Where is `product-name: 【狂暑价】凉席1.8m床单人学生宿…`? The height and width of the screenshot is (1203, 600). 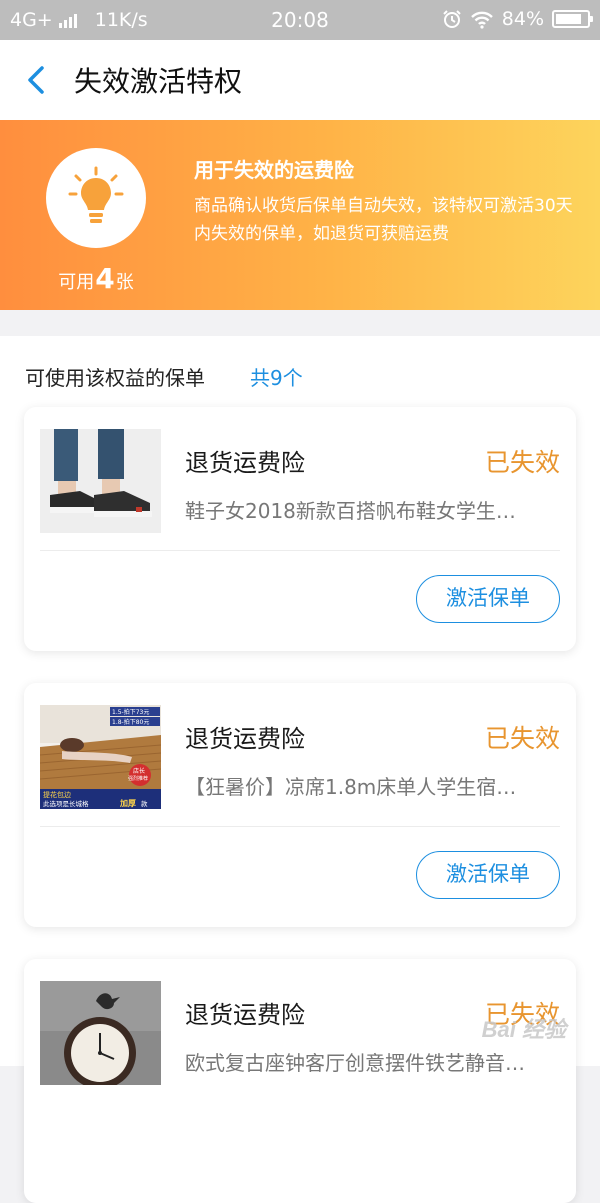
product-name: 【狂暑价】凉席1.8m床单人学生宿… is located at coordinates (351, 787).